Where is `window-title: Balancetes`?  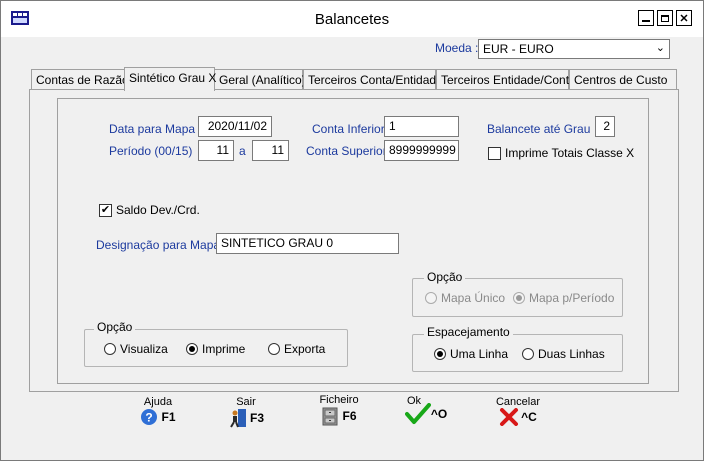
window-title: Balancetes is located at coordinates (352, 19).